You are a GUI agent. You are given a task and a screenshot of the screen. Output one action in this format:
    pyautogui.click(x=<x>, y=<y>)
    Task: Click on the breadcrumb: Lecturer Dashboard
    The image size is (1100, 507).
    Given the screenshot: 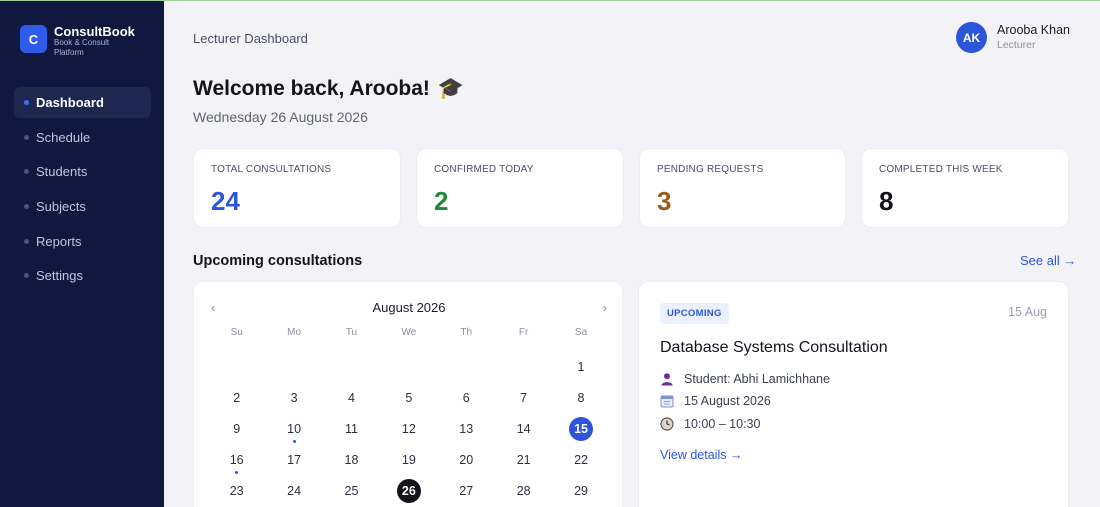 What is the action you would take?
    pyautogui.click(x=250, y=38)
    